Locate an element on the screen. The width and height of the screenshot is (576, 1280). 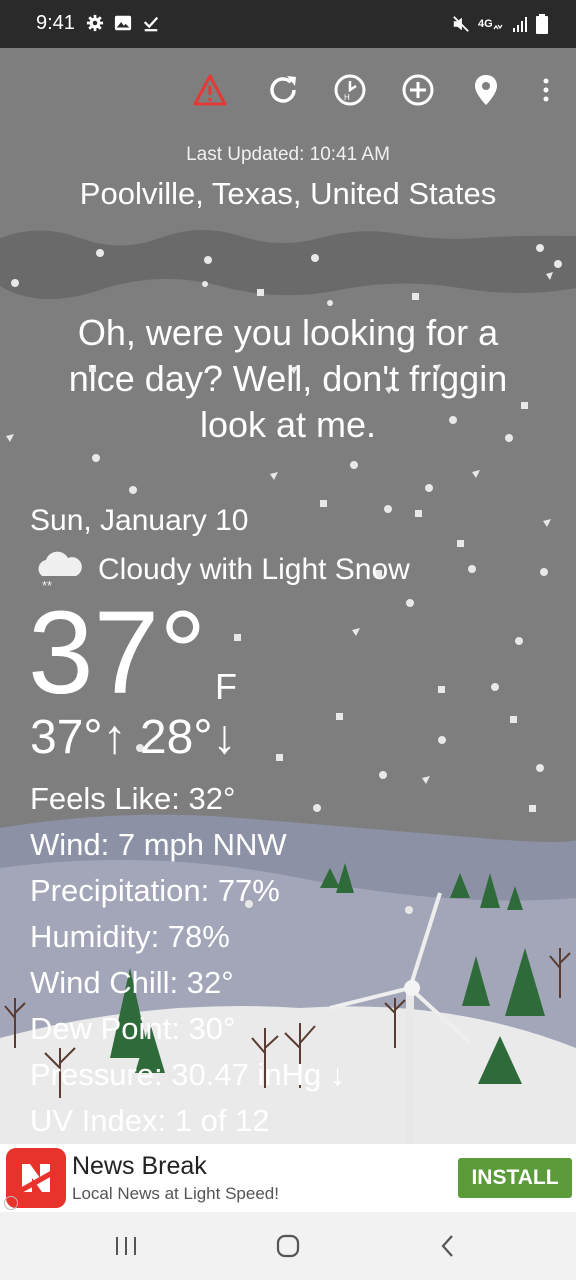
battery-icon is located at coordinates (542, 24).